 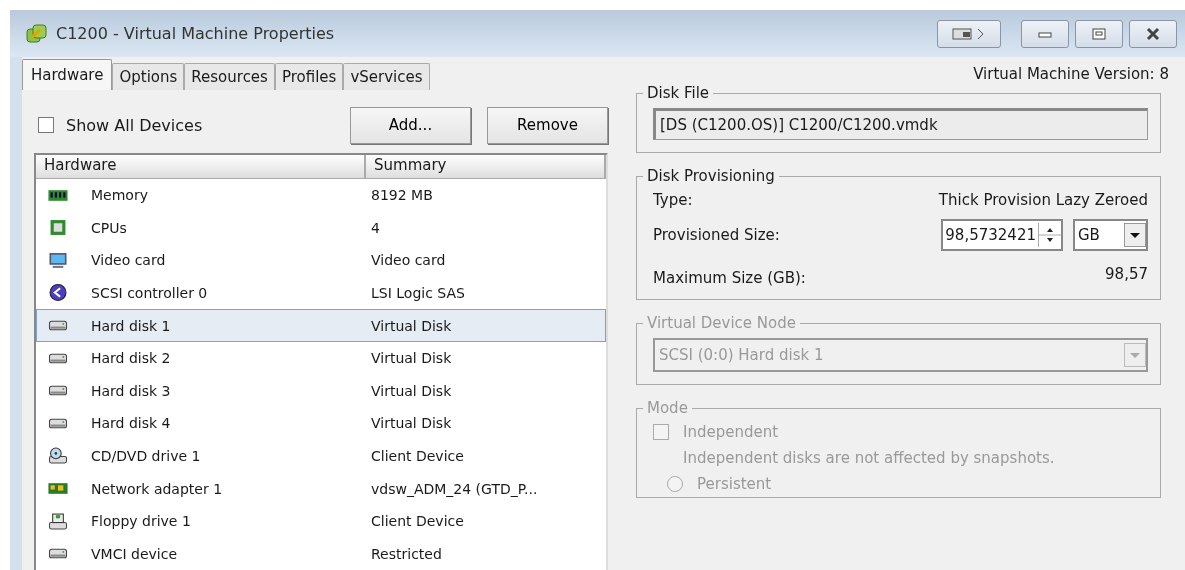 What do you see at coordinates (321, 391) in the screenshot?
I see `hardware-row: Hard disk 3 Virtual Disk` at bounding box center [321, 391].